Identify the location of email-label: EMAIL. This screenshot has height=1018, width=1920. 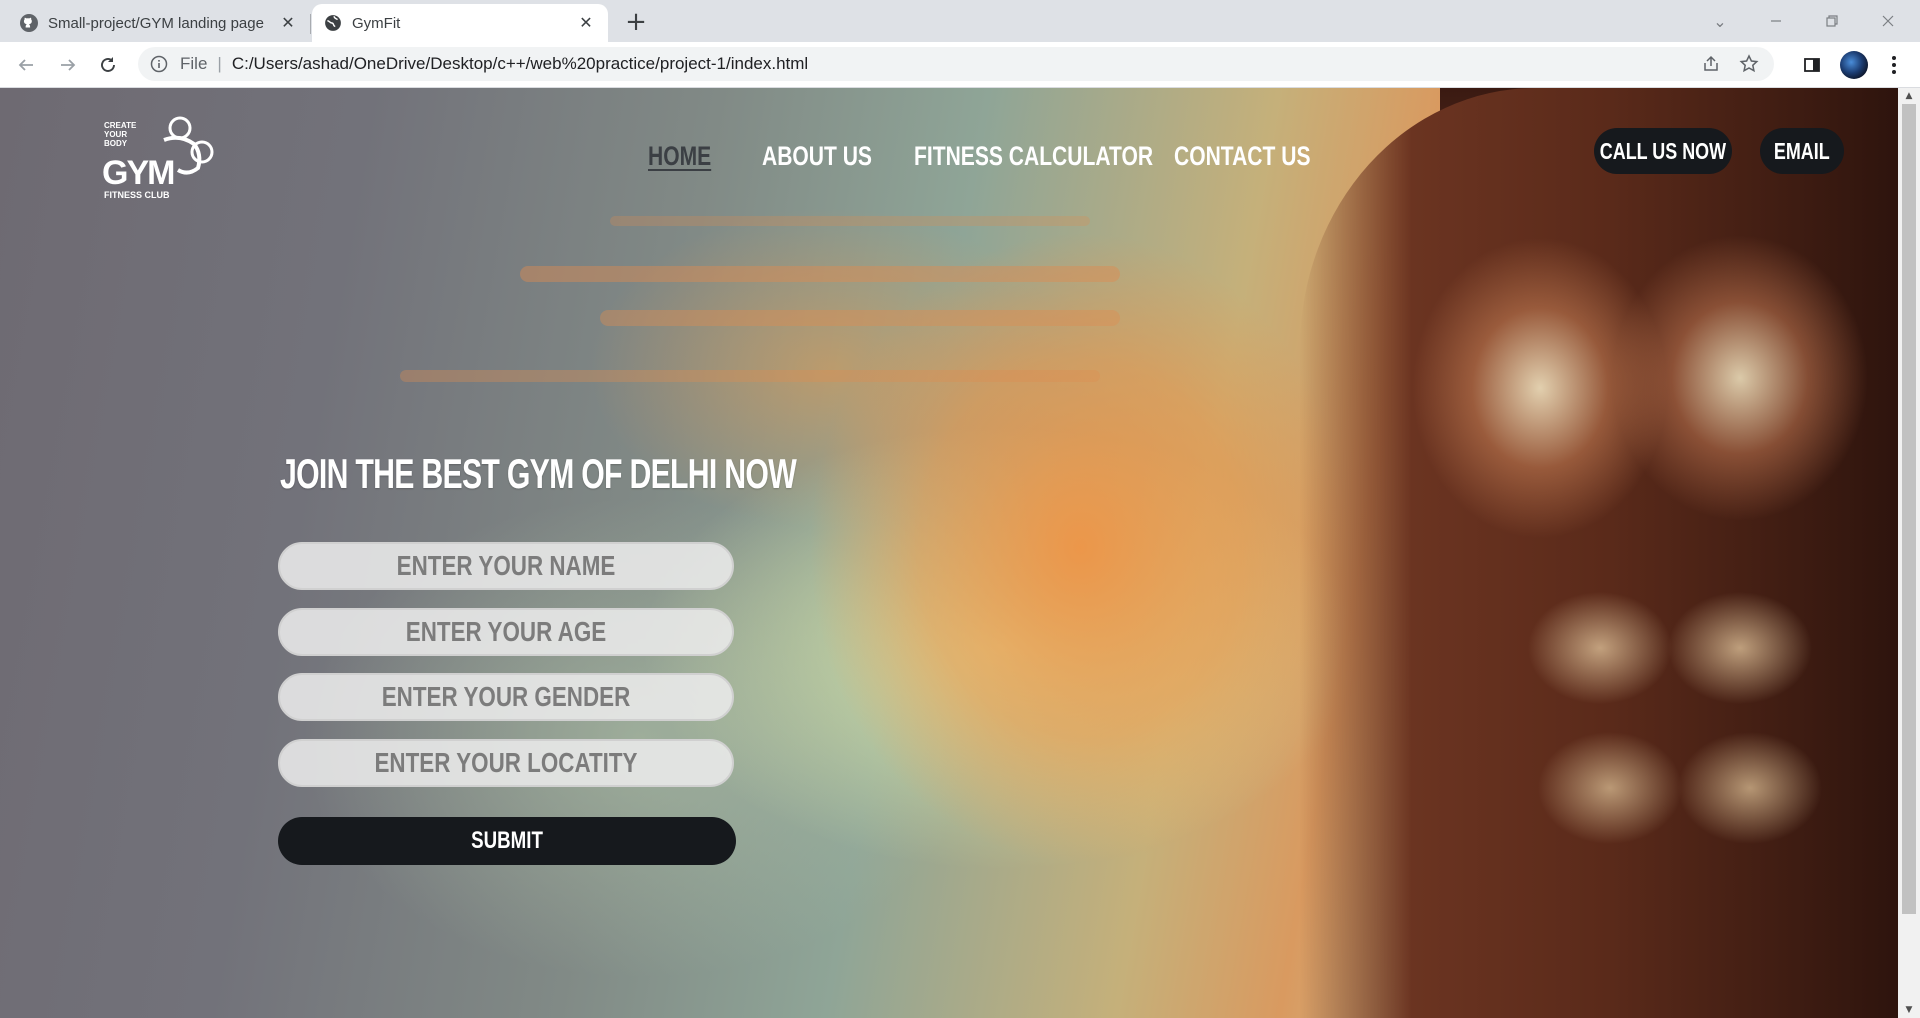
(1802, 150).